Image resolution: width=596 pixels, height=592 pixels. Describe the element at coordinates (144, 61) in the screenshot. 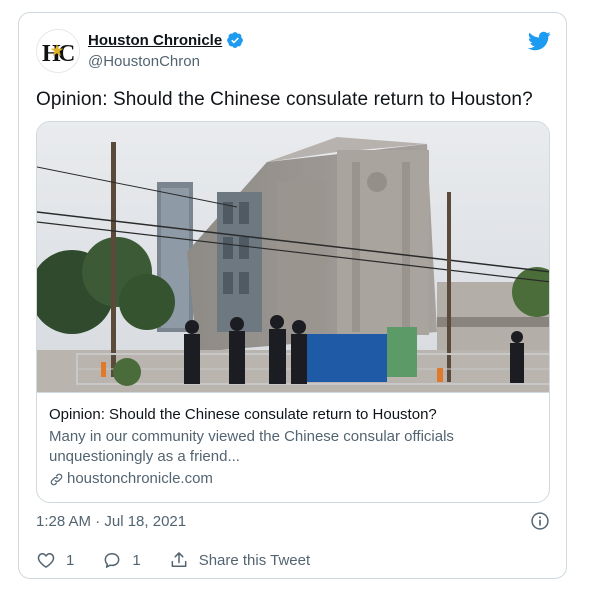

I see `account-handle: @HoustonChron` at that location.